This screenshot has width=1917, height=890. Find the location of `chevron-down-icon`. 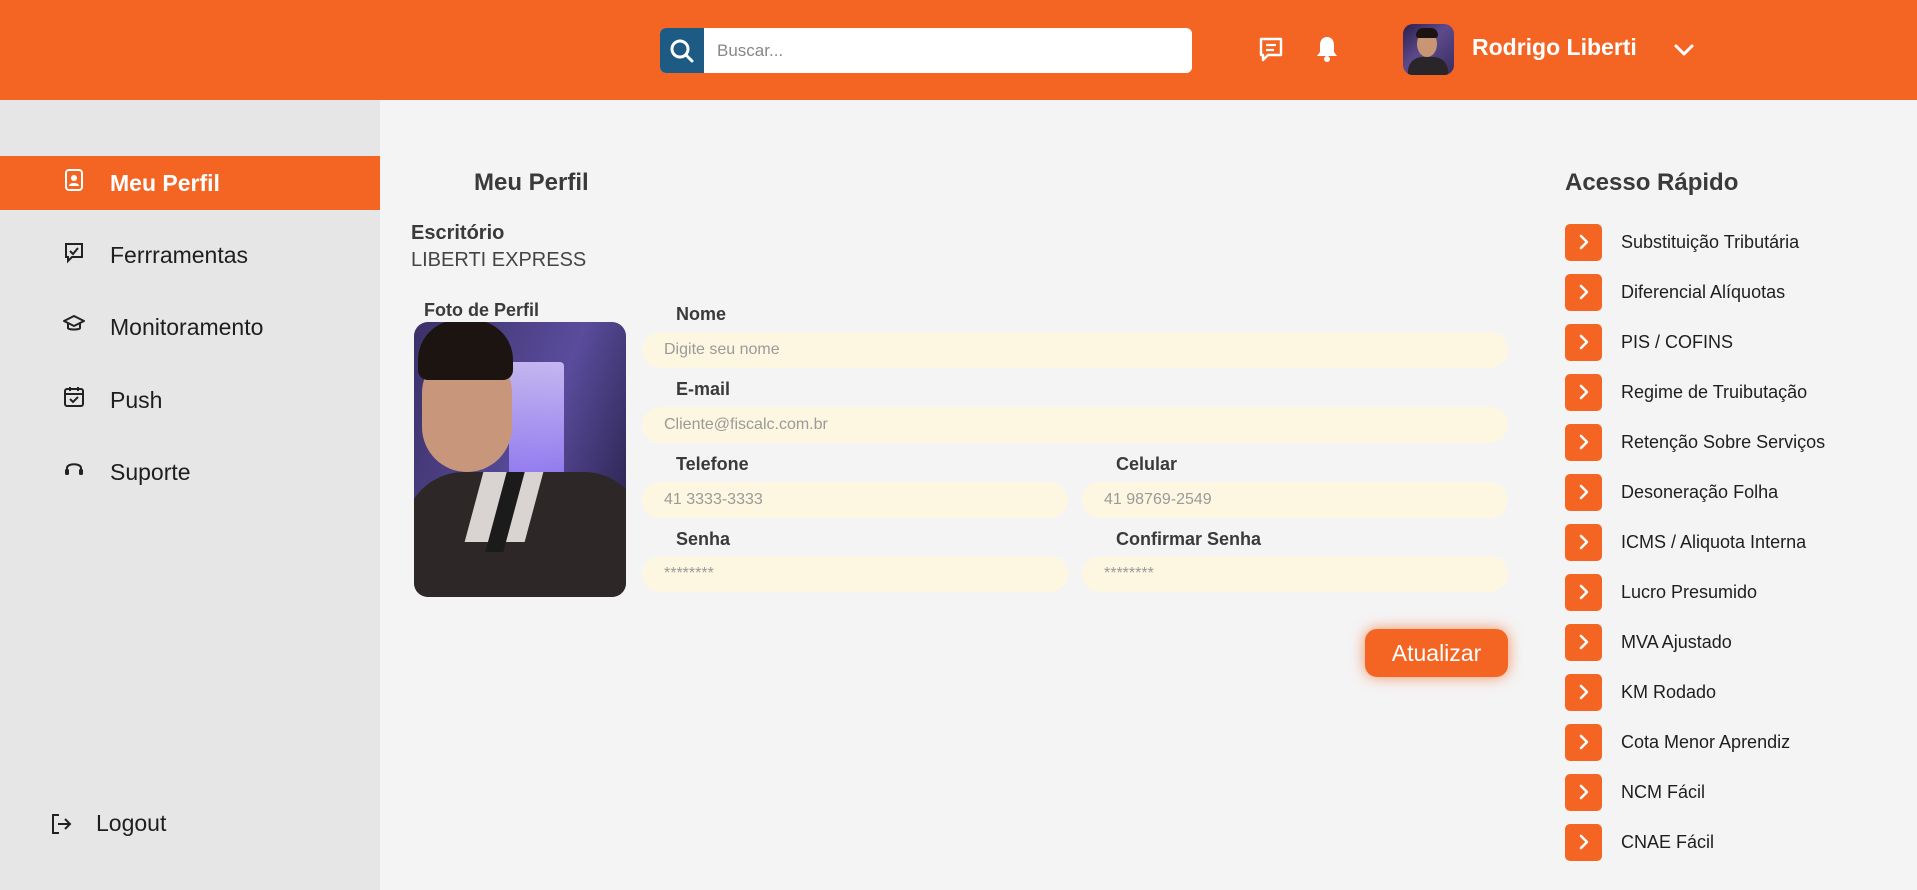

chevron-down-icon is located at coordinates (1684, 52).